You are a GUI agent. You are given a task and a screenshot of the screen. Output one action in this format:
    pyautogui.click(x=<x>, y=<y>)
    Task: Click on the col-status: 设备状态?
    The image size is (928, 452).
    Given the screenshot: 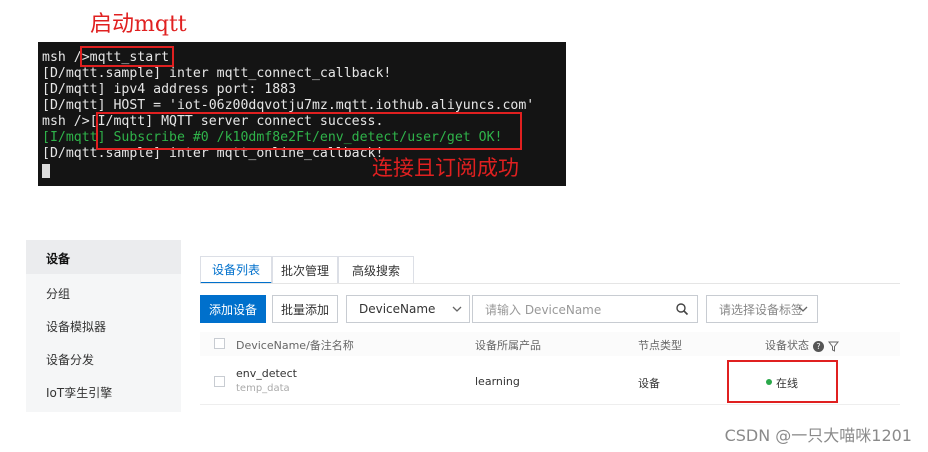 What is the action you would take?
    pyautogui.click(x=802, y=345)
    